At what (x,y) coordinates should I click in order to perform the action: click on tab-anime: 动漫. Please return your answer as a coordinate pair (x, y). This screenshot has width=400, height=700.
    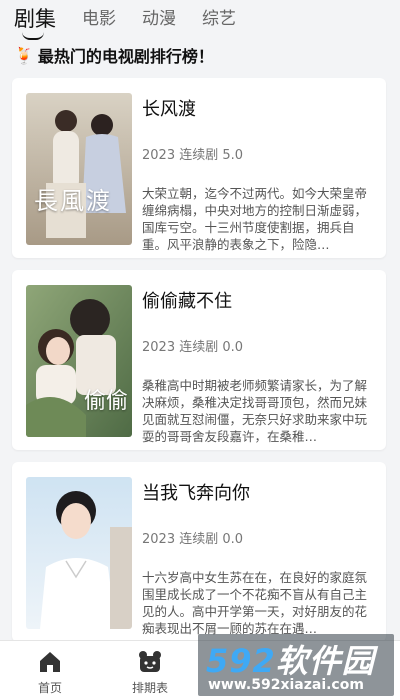
    Looking at the image, I should click on (159, 25).